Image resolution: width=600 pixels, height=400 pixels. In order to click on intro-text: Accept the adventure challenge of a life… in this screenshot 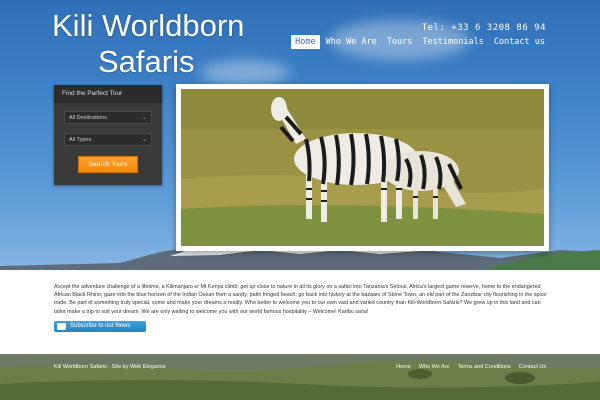, I will do `click(300, 299)`.